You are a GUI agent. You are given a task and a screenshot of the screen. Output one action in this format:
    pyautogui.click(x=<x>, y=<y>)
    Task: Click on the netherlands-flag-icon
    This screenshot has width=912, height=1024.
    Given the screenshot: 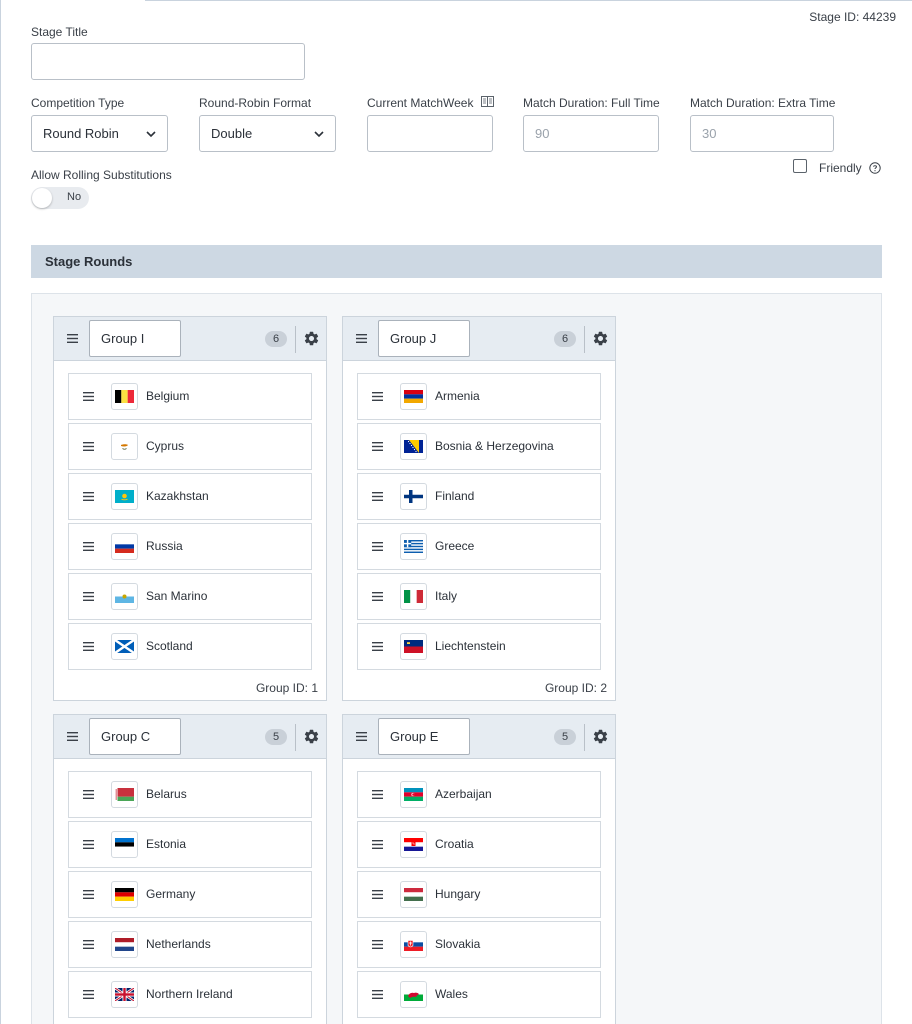 What is the action you would take?
    pyautogui.click(x=124, y=944)
    